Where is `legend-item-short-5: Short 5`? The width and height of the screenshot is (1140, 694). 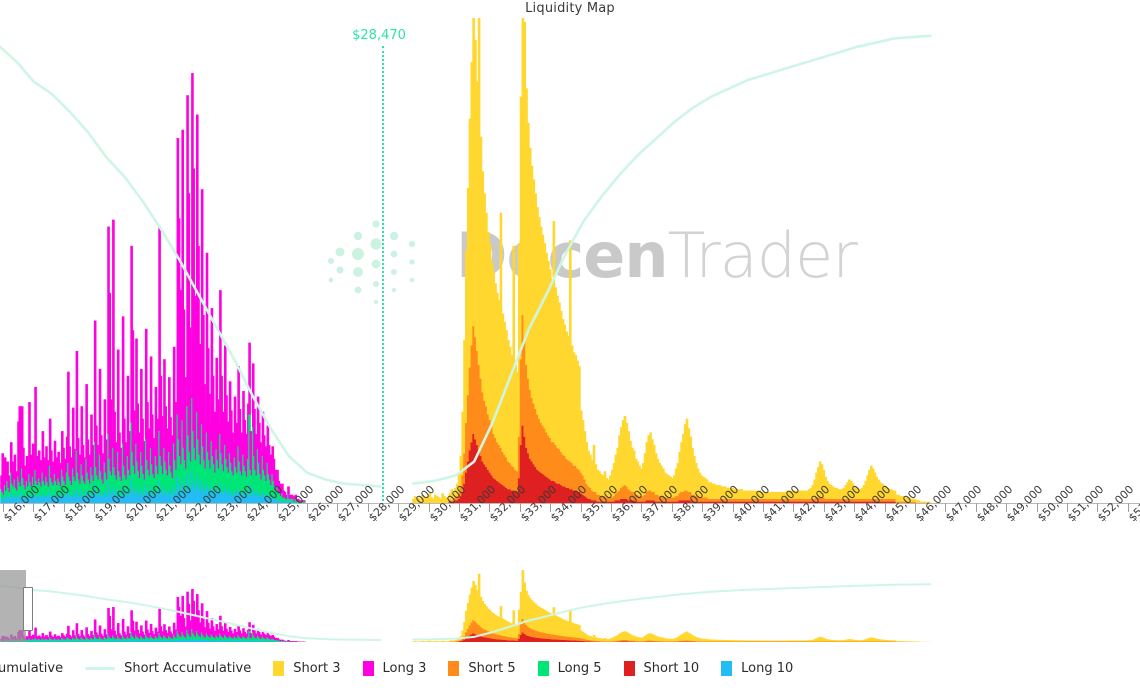 legend-item-short-5: Short 5 is located at coordinates (482, 668).